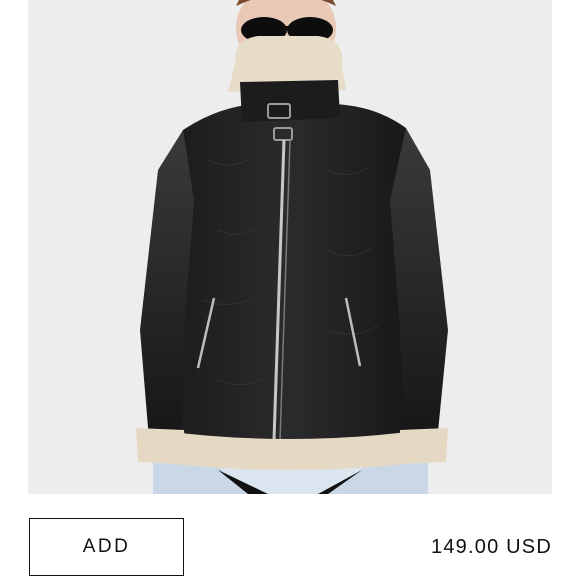 This screenshot has width=580, height=580. I want to click on add-to-cart-button: ADD, so click(106, 547).